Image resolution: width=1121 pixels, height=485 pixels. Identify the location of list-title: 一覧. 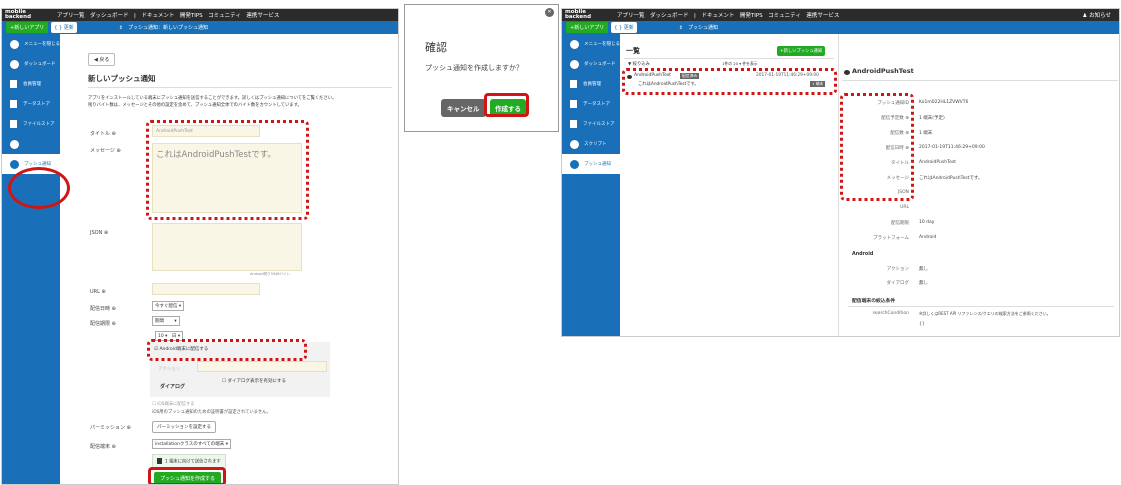
(633, 51).